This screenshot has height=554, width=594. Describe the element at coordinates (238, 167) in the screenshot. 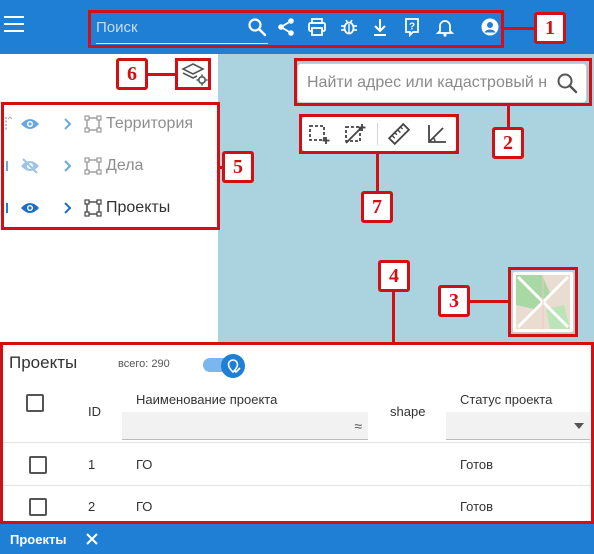

I see `annotation-badge-5: 5` at that location.